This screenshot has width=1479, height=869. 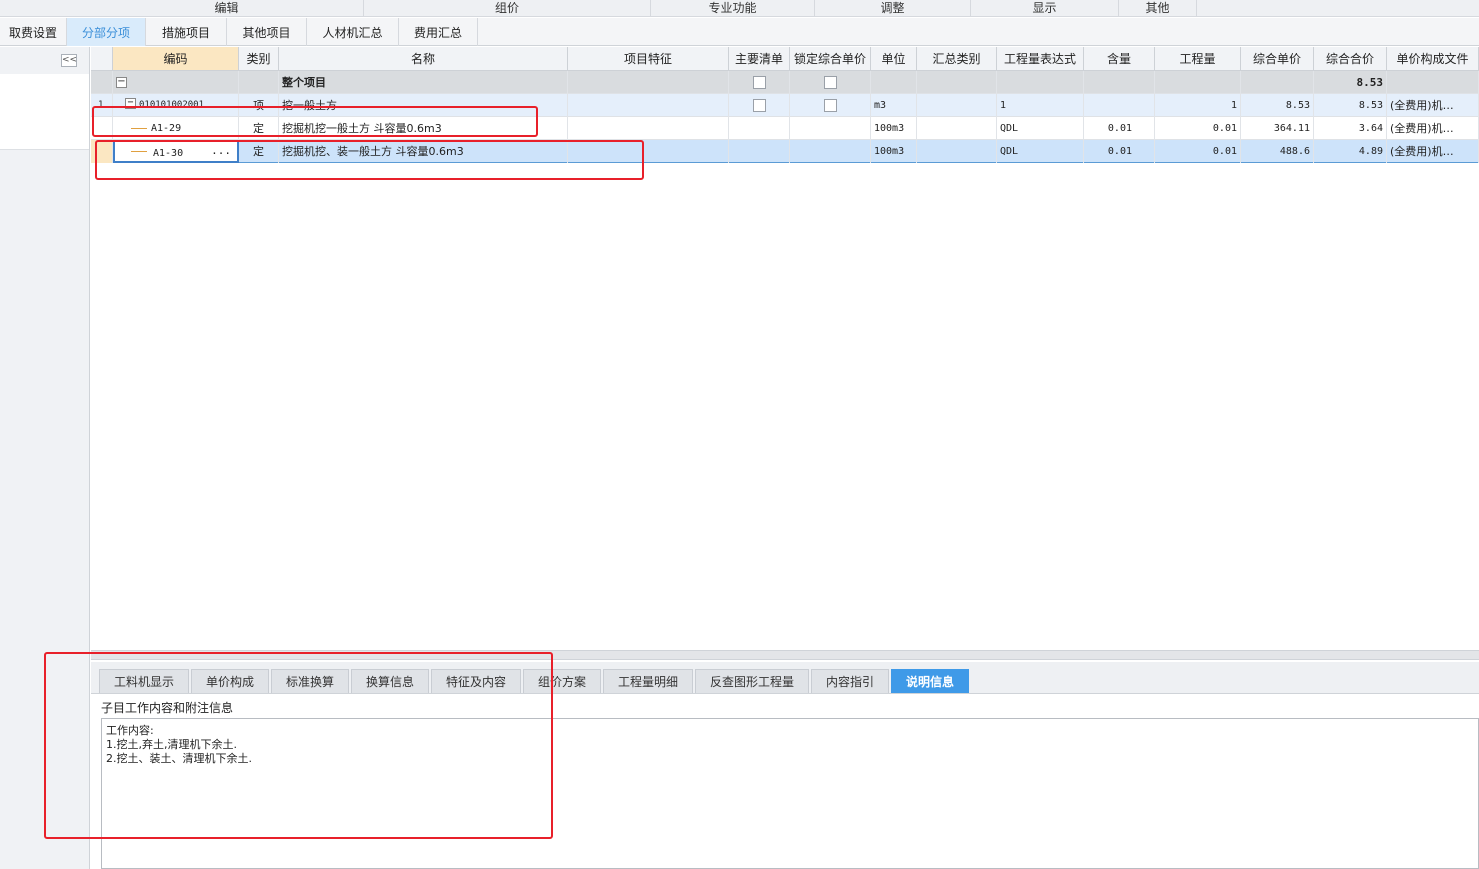 What do you see at coordinates (733, 8) in the screenshot?
I see `ribbon-group-professional: 专业功能` at bounding box center [733, 8].